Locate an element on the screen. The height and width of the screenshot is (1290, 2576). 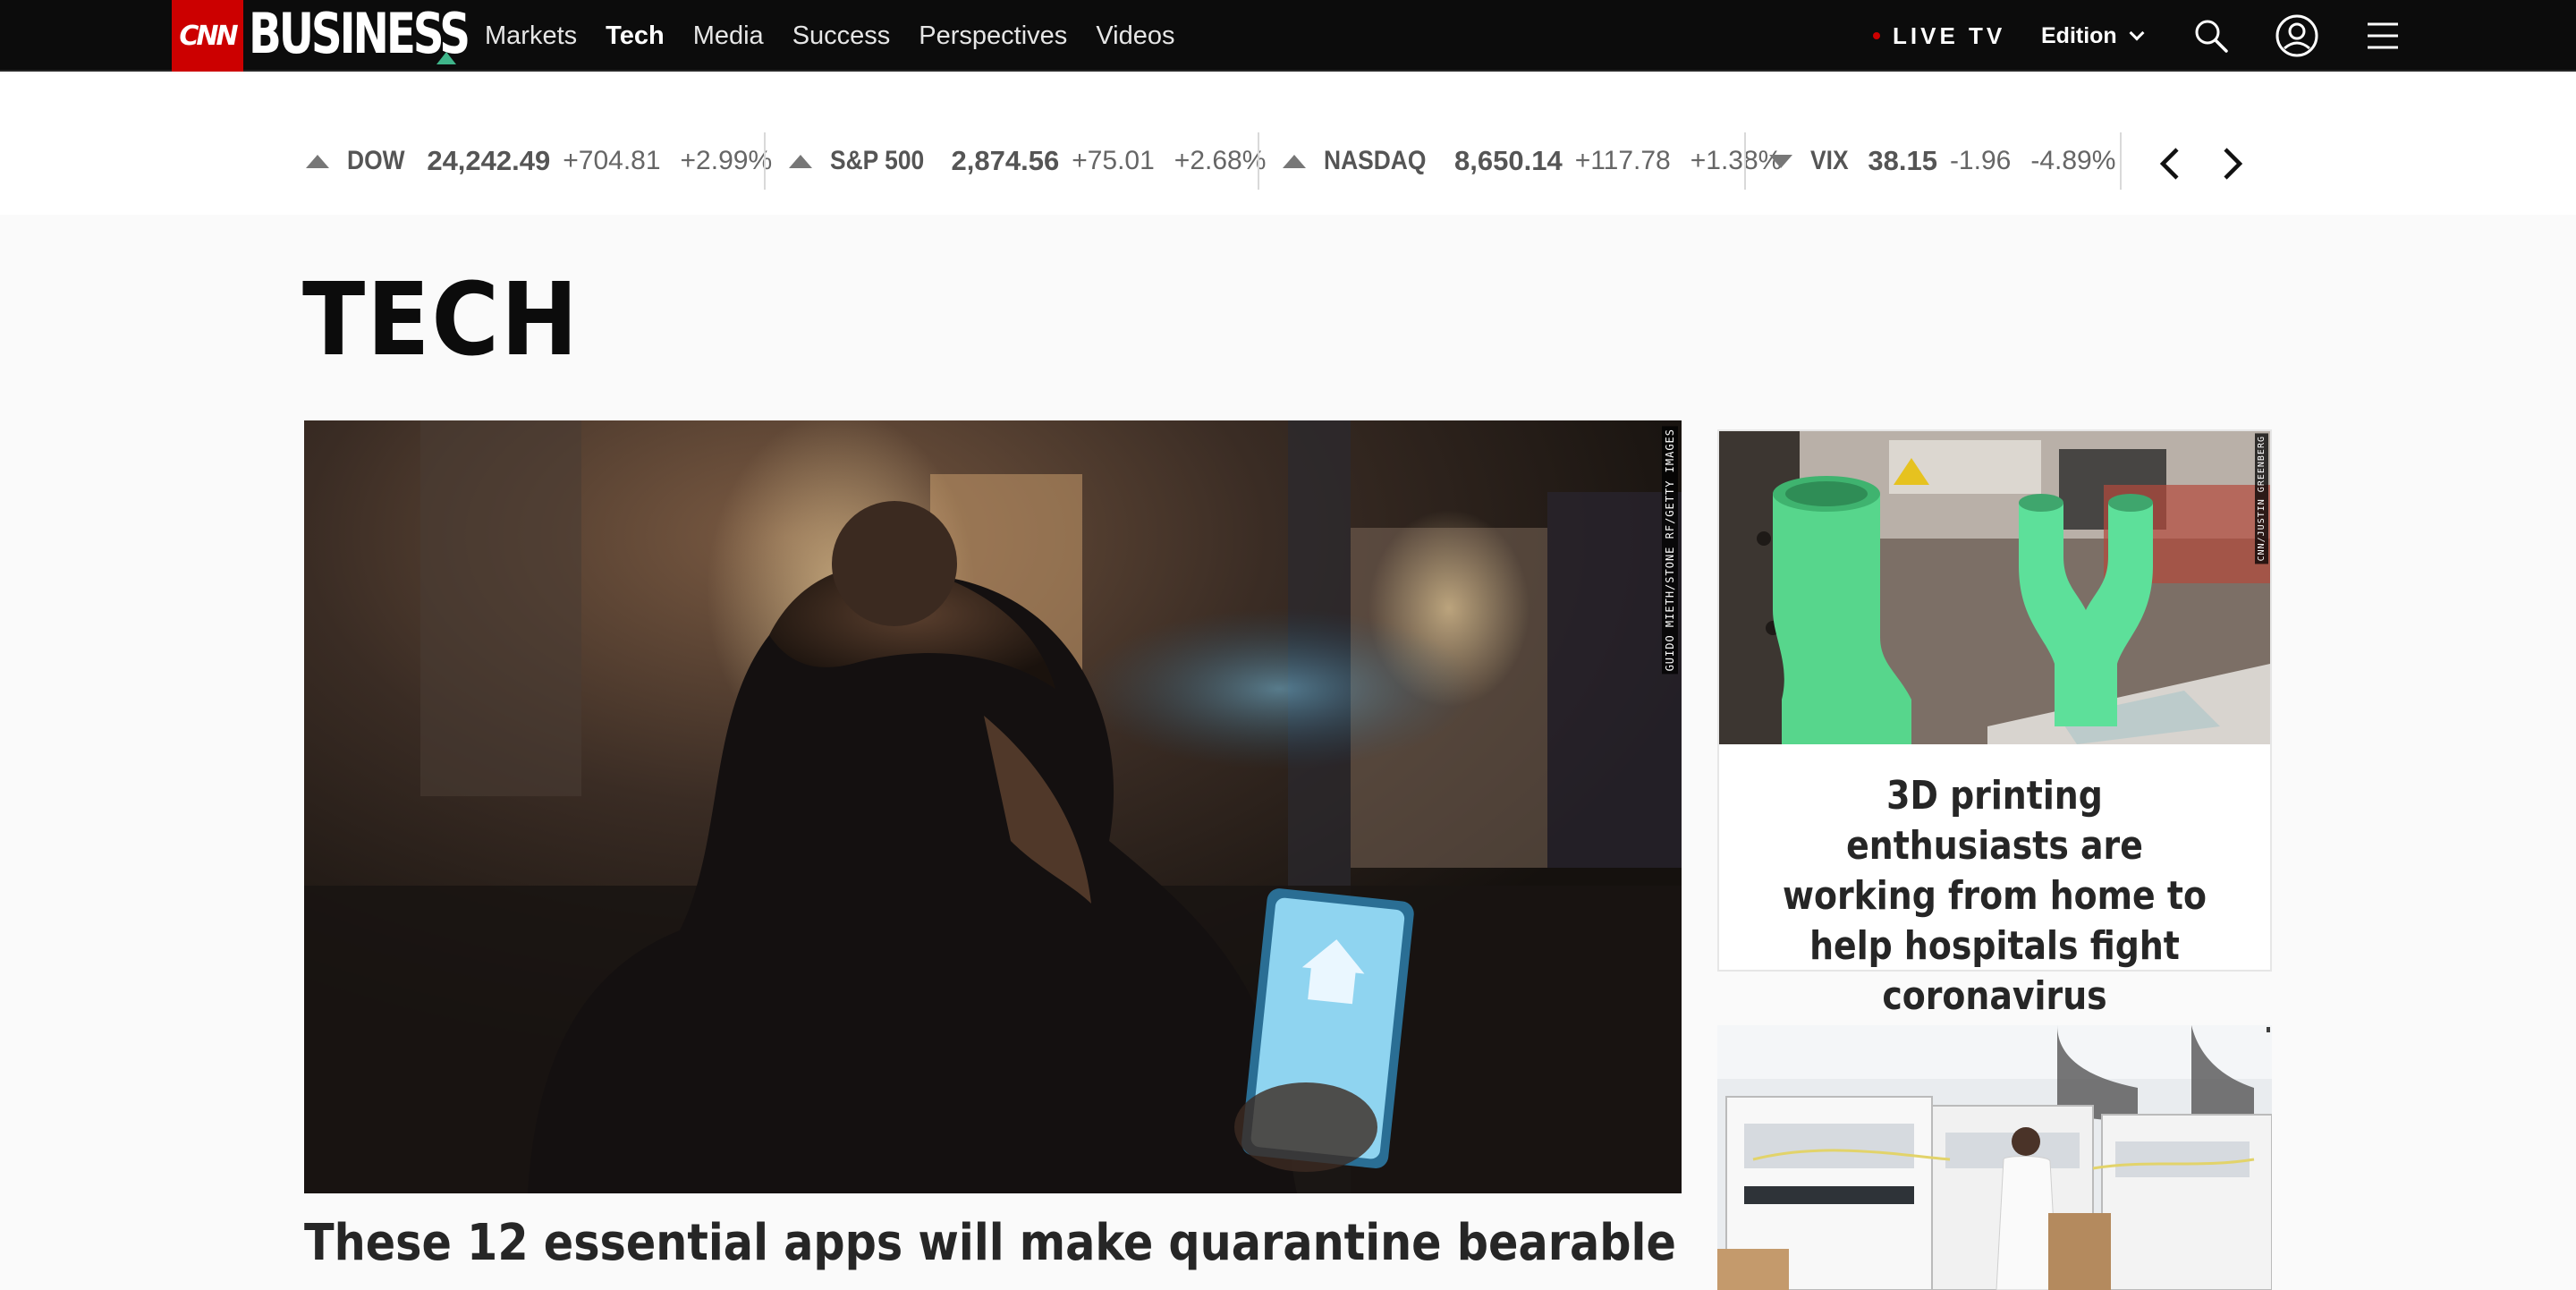
section-title: TECH is located at coordinates (441, 320).